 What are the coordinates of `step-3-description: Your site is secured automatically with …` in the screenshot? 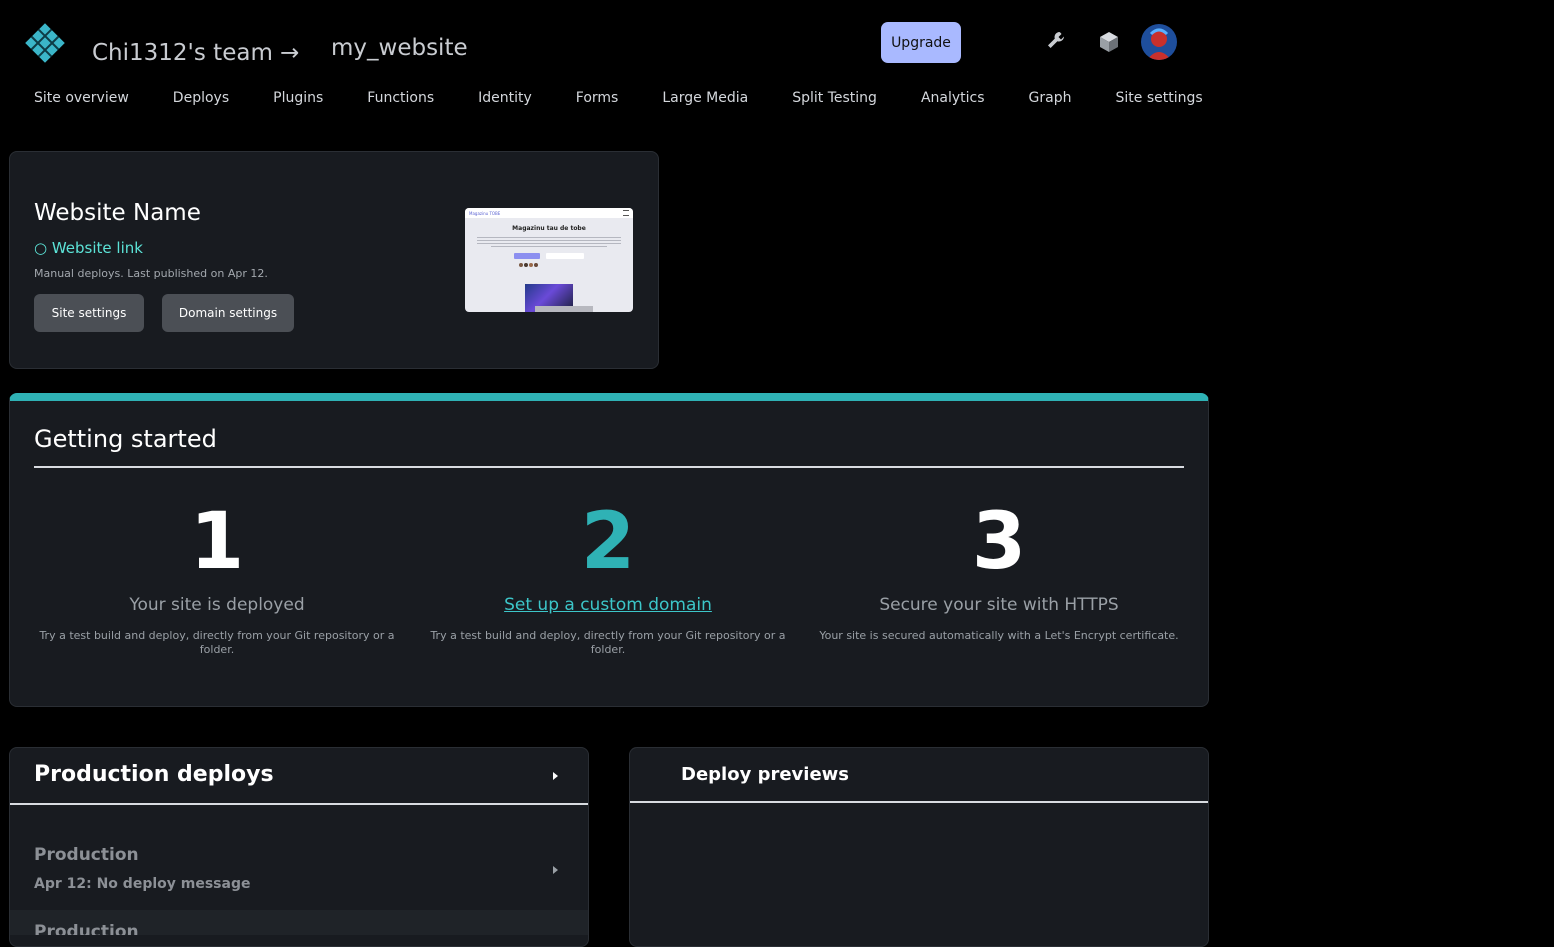 It's located at (999, 635).